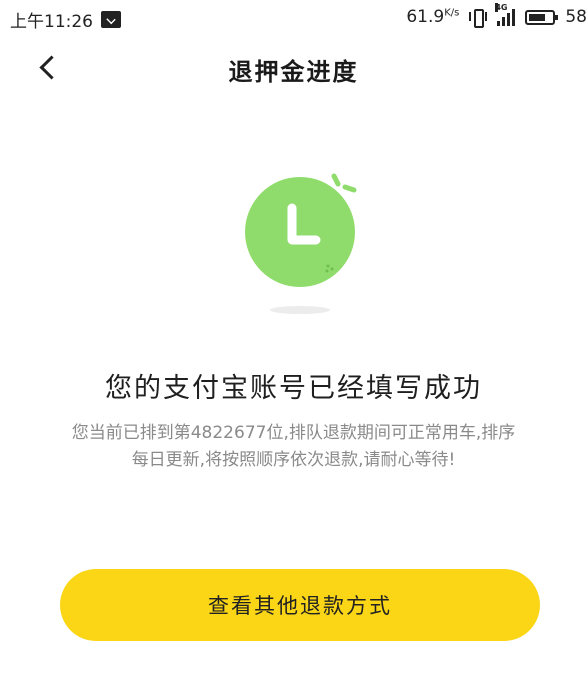  I want to click on clock-icon, so click(301, 243).